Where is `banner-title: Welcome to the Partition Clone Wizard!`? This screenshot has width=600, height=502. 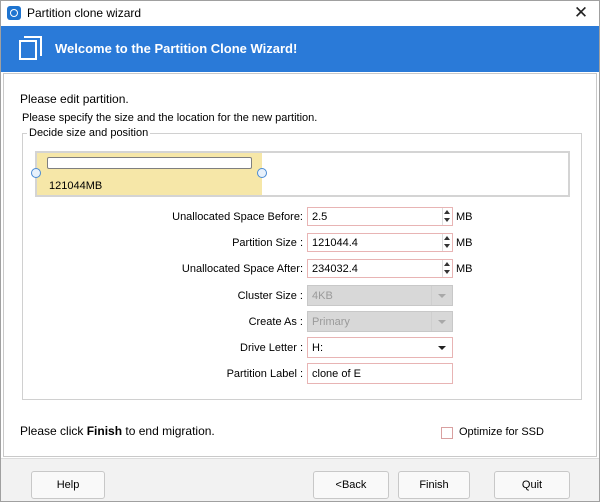 banner-title: Welcome to the Partition Clone Wizard! is located at coordinates (176, 48).